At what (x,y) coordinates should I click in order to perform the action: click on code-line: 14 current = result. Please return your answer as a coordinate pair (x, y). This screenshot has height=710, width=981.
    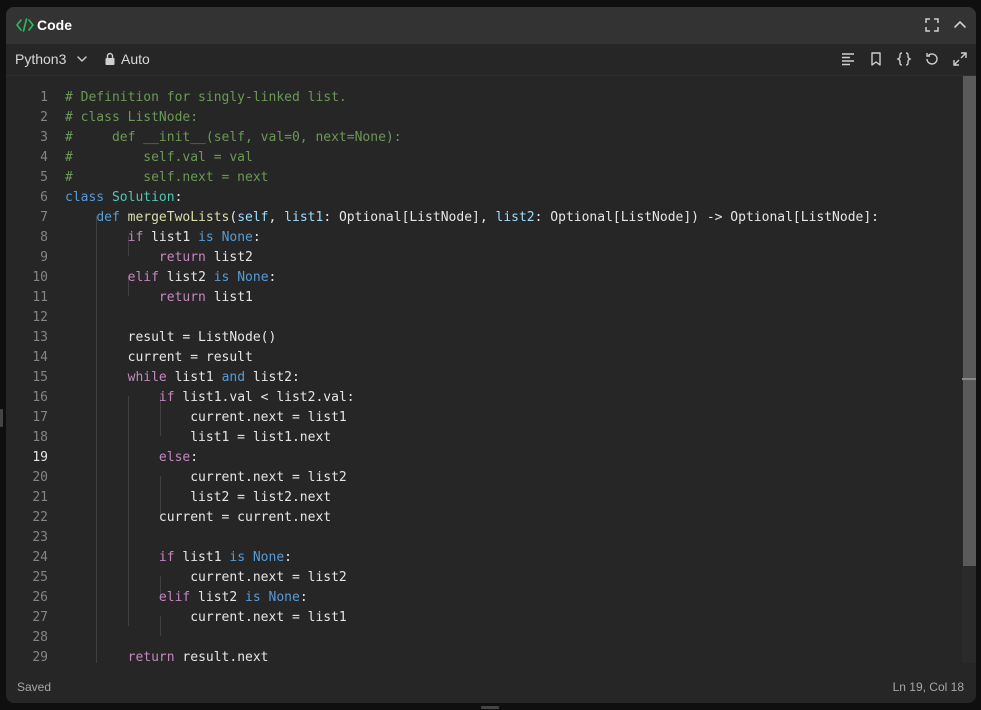
    Looking at the image, I should click on (484, 358).